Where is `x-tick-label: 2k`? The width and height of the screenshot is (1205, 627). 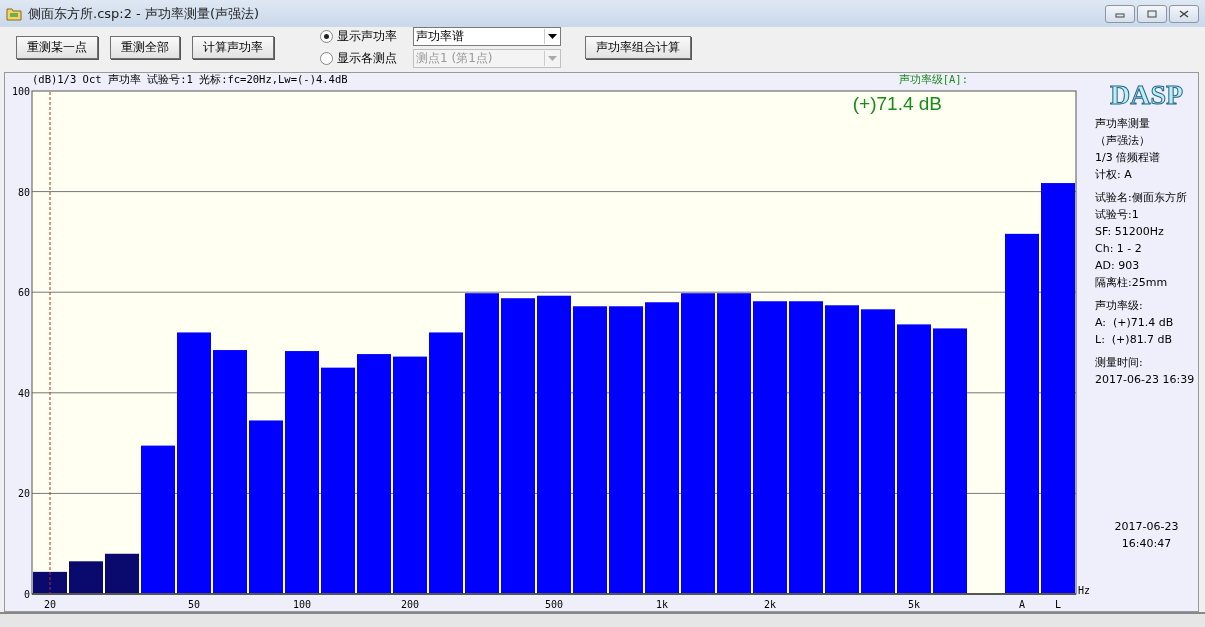
x-tick-label: 2k is located at coordinates (770, 605).